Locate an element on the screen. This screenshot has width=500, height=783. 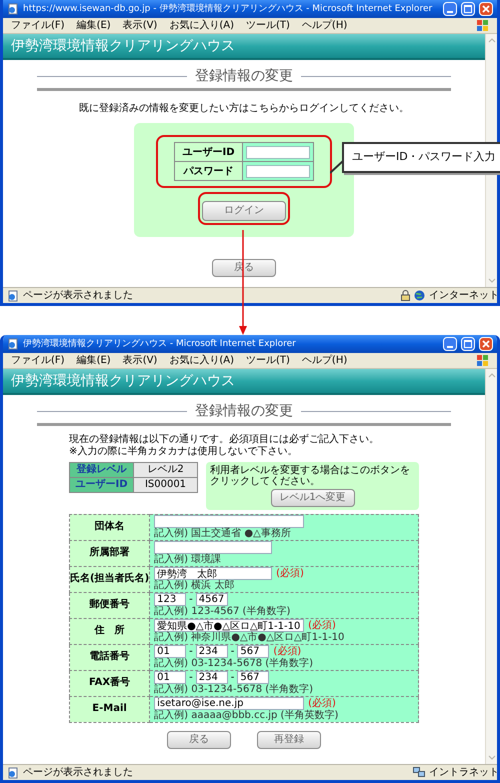
input-field: 4567 is located at coordinates (212, 599).